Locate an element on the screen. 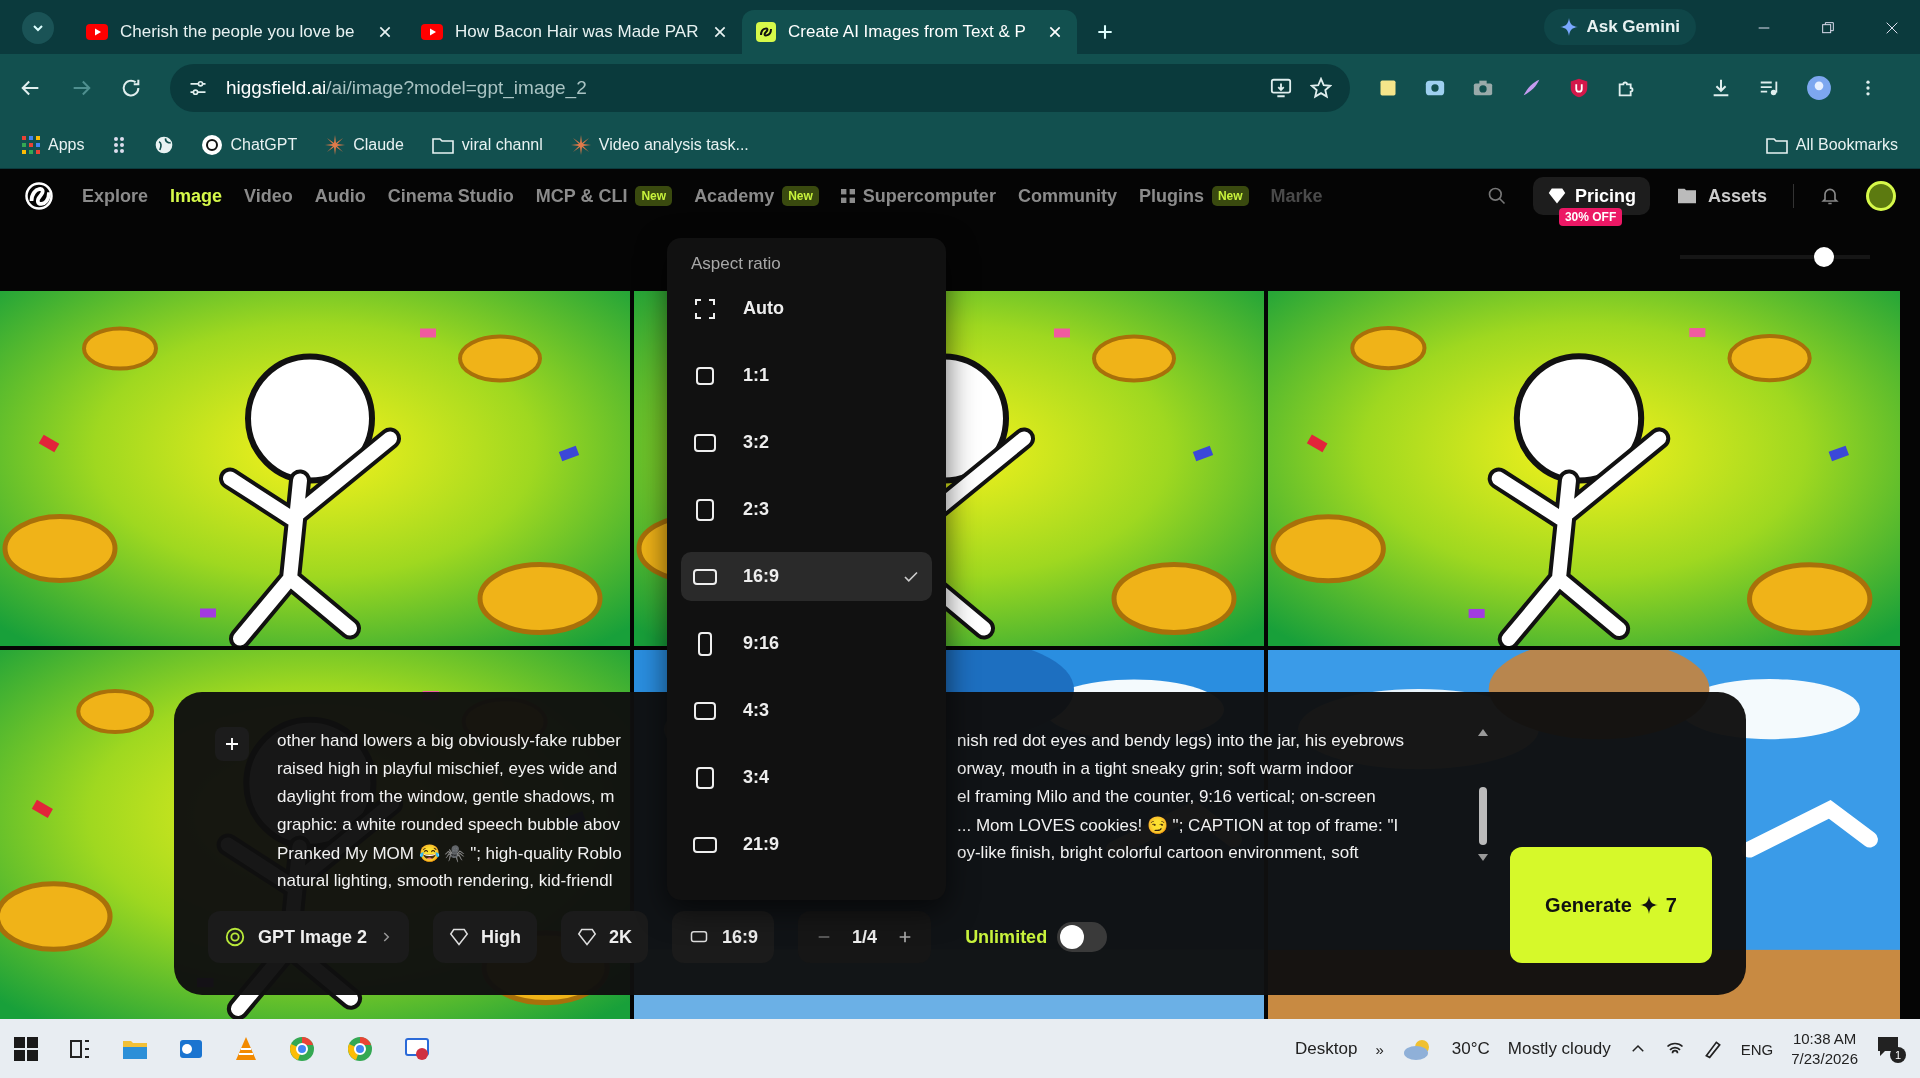  star-icon is located at coordinates (1321, 88).